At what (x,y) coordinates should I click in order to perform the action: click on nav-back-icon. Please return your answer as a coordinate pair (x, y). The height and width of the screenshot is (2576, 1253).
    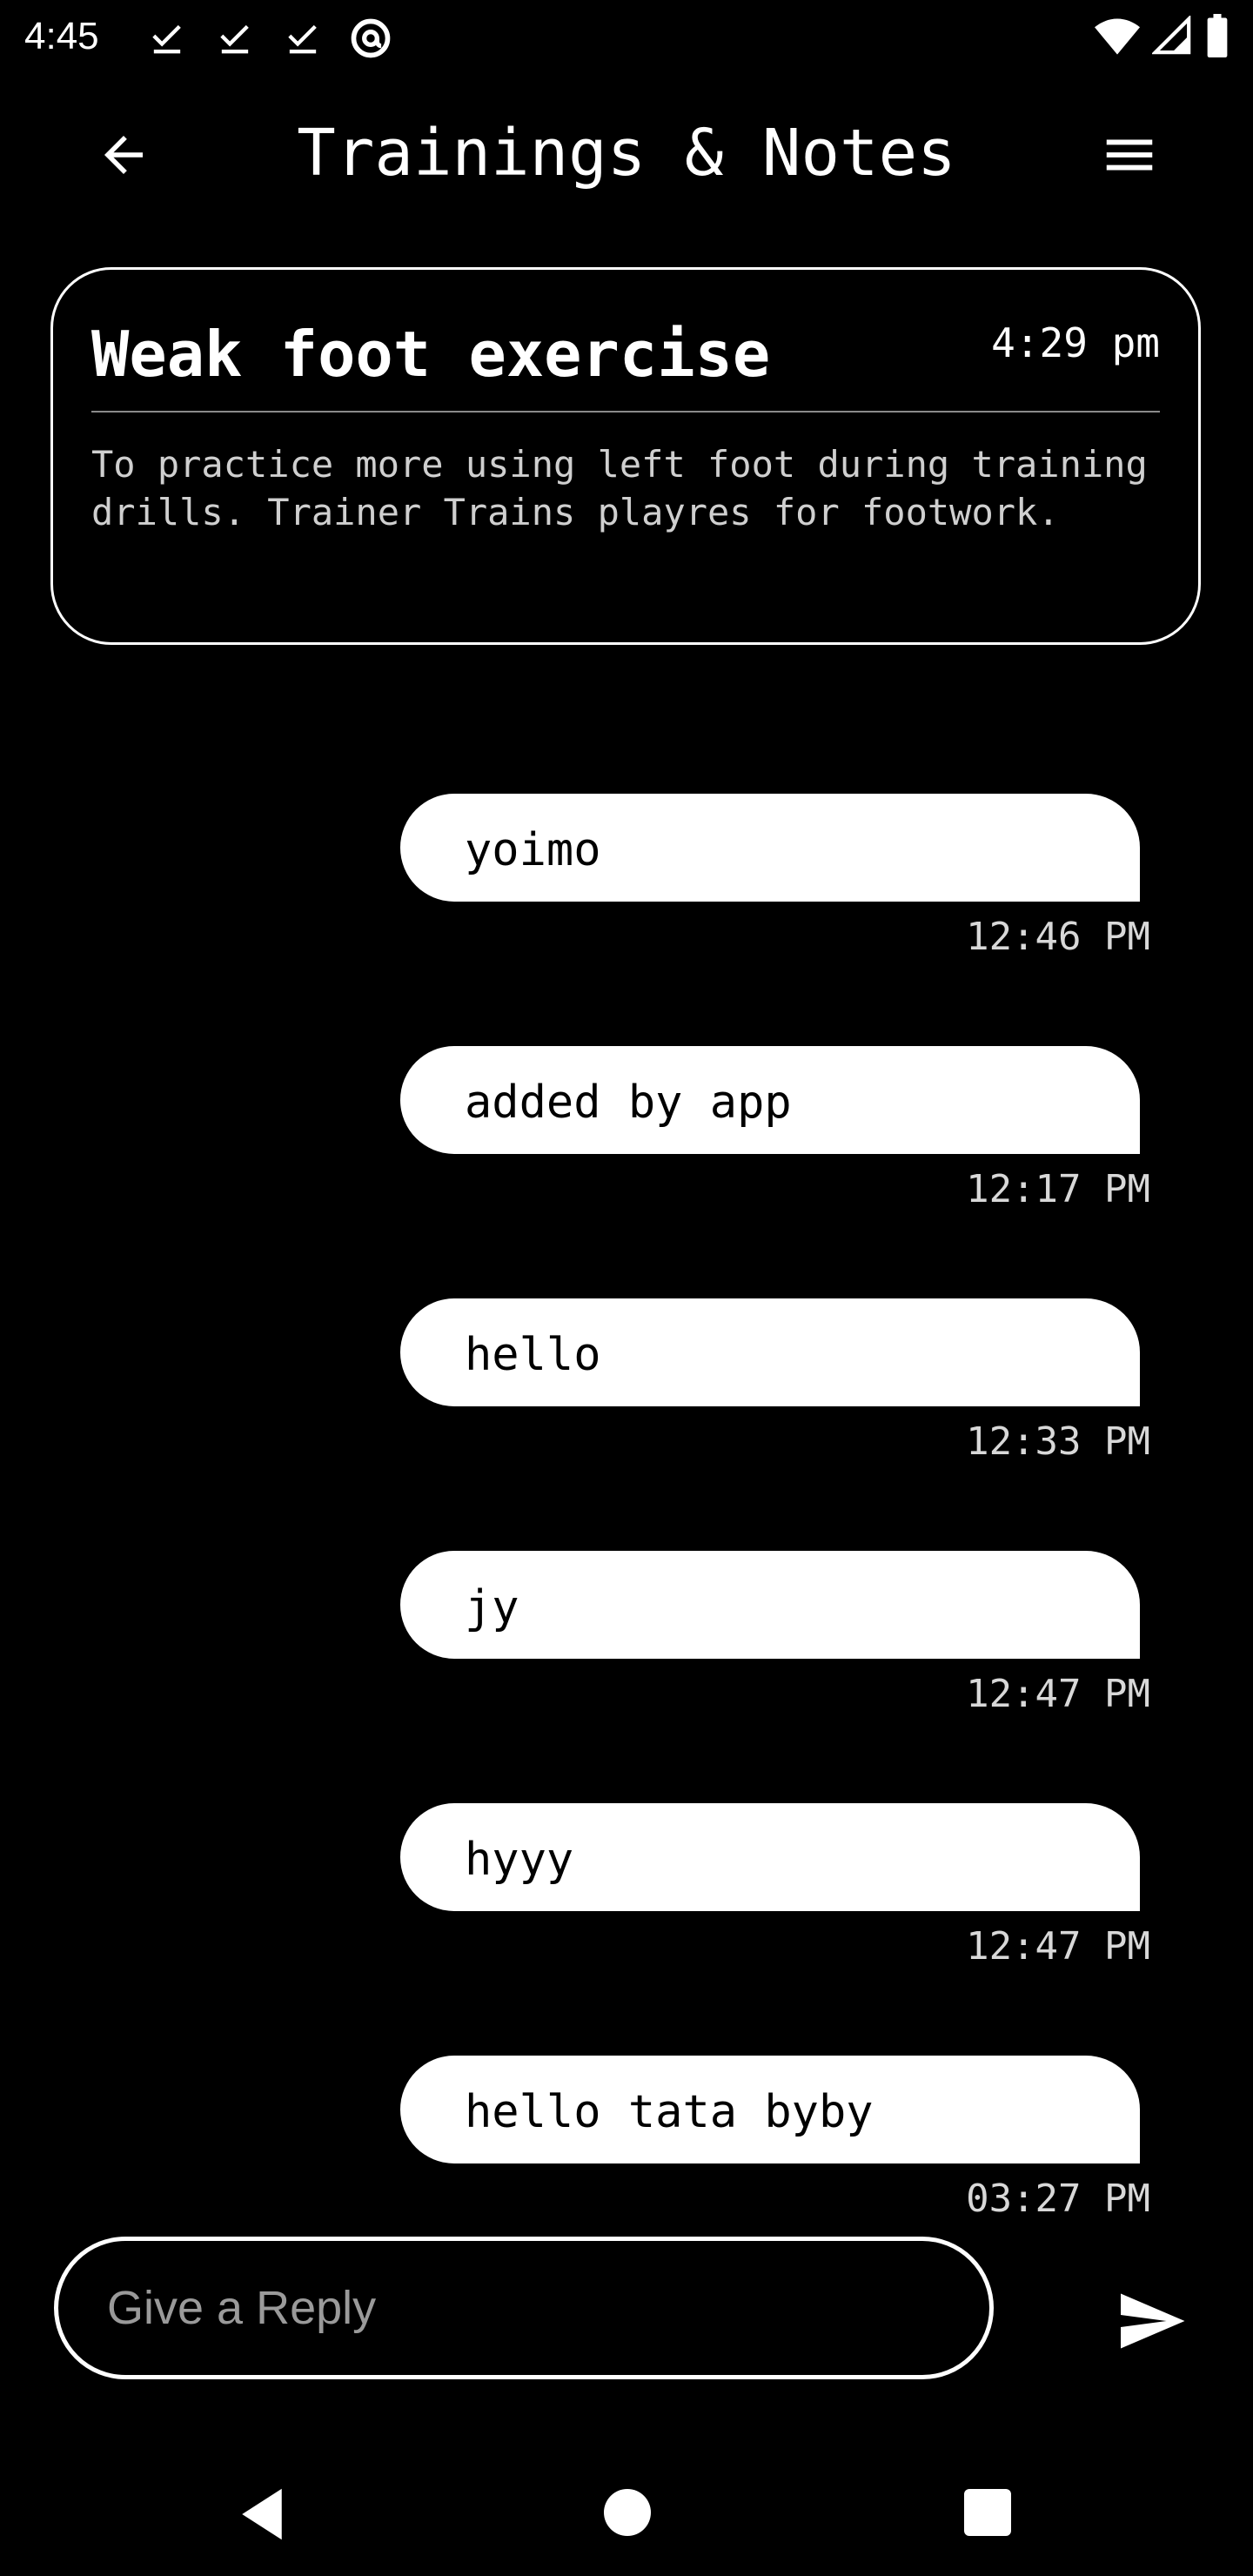
    Looking at the image, I should click on (262, 2514).